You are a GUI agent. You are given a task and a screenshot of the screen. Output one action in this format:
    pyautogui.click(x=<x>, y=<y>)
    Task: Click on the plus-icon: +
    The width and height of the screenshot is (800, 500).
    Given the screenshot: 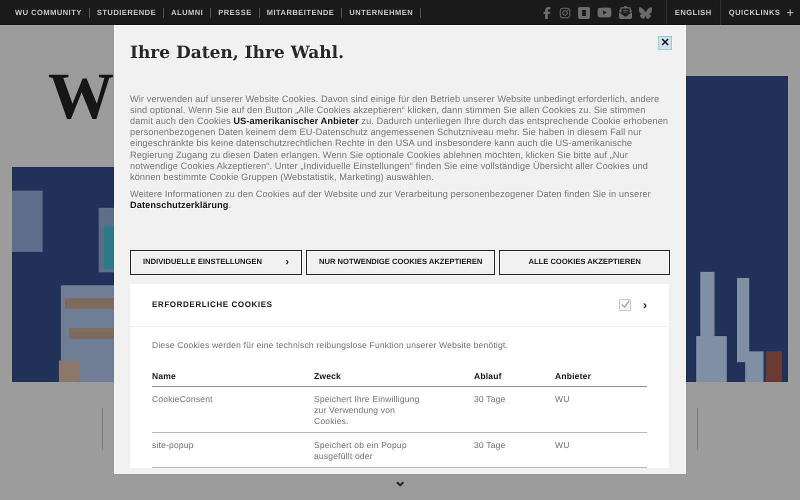 What is the action you would take?
    pyautogui.click(x=790, y=12)
    